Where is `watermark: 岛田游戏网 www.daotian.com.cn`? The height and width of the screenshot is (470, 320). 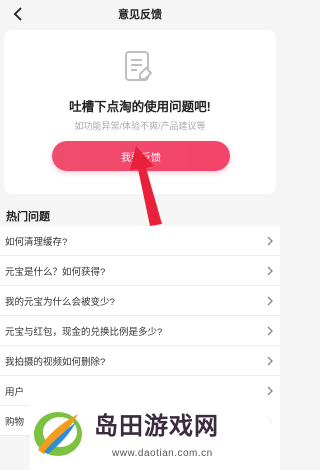
watermark: 岛田游戏网 www.daotian.com.cn is located at coordinates (155, 435).